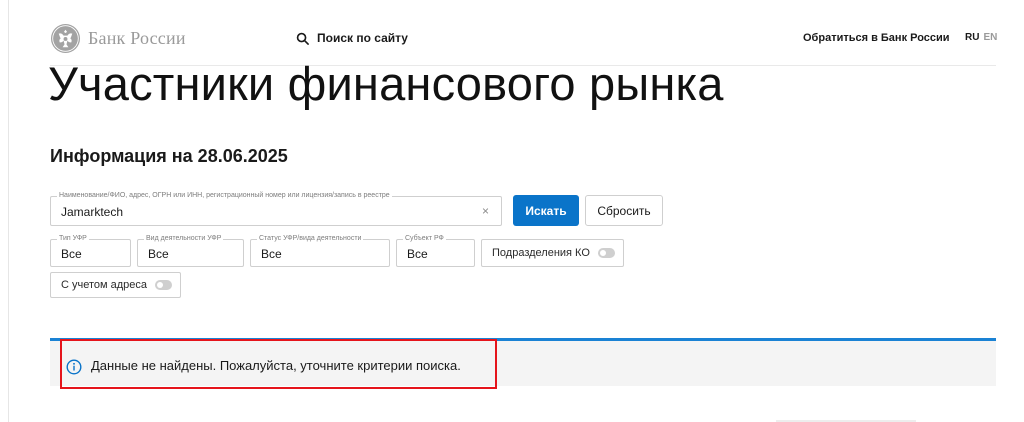 The image size is (1024, 422). I want to click on branches-toggle-switch, so click(606, 253).